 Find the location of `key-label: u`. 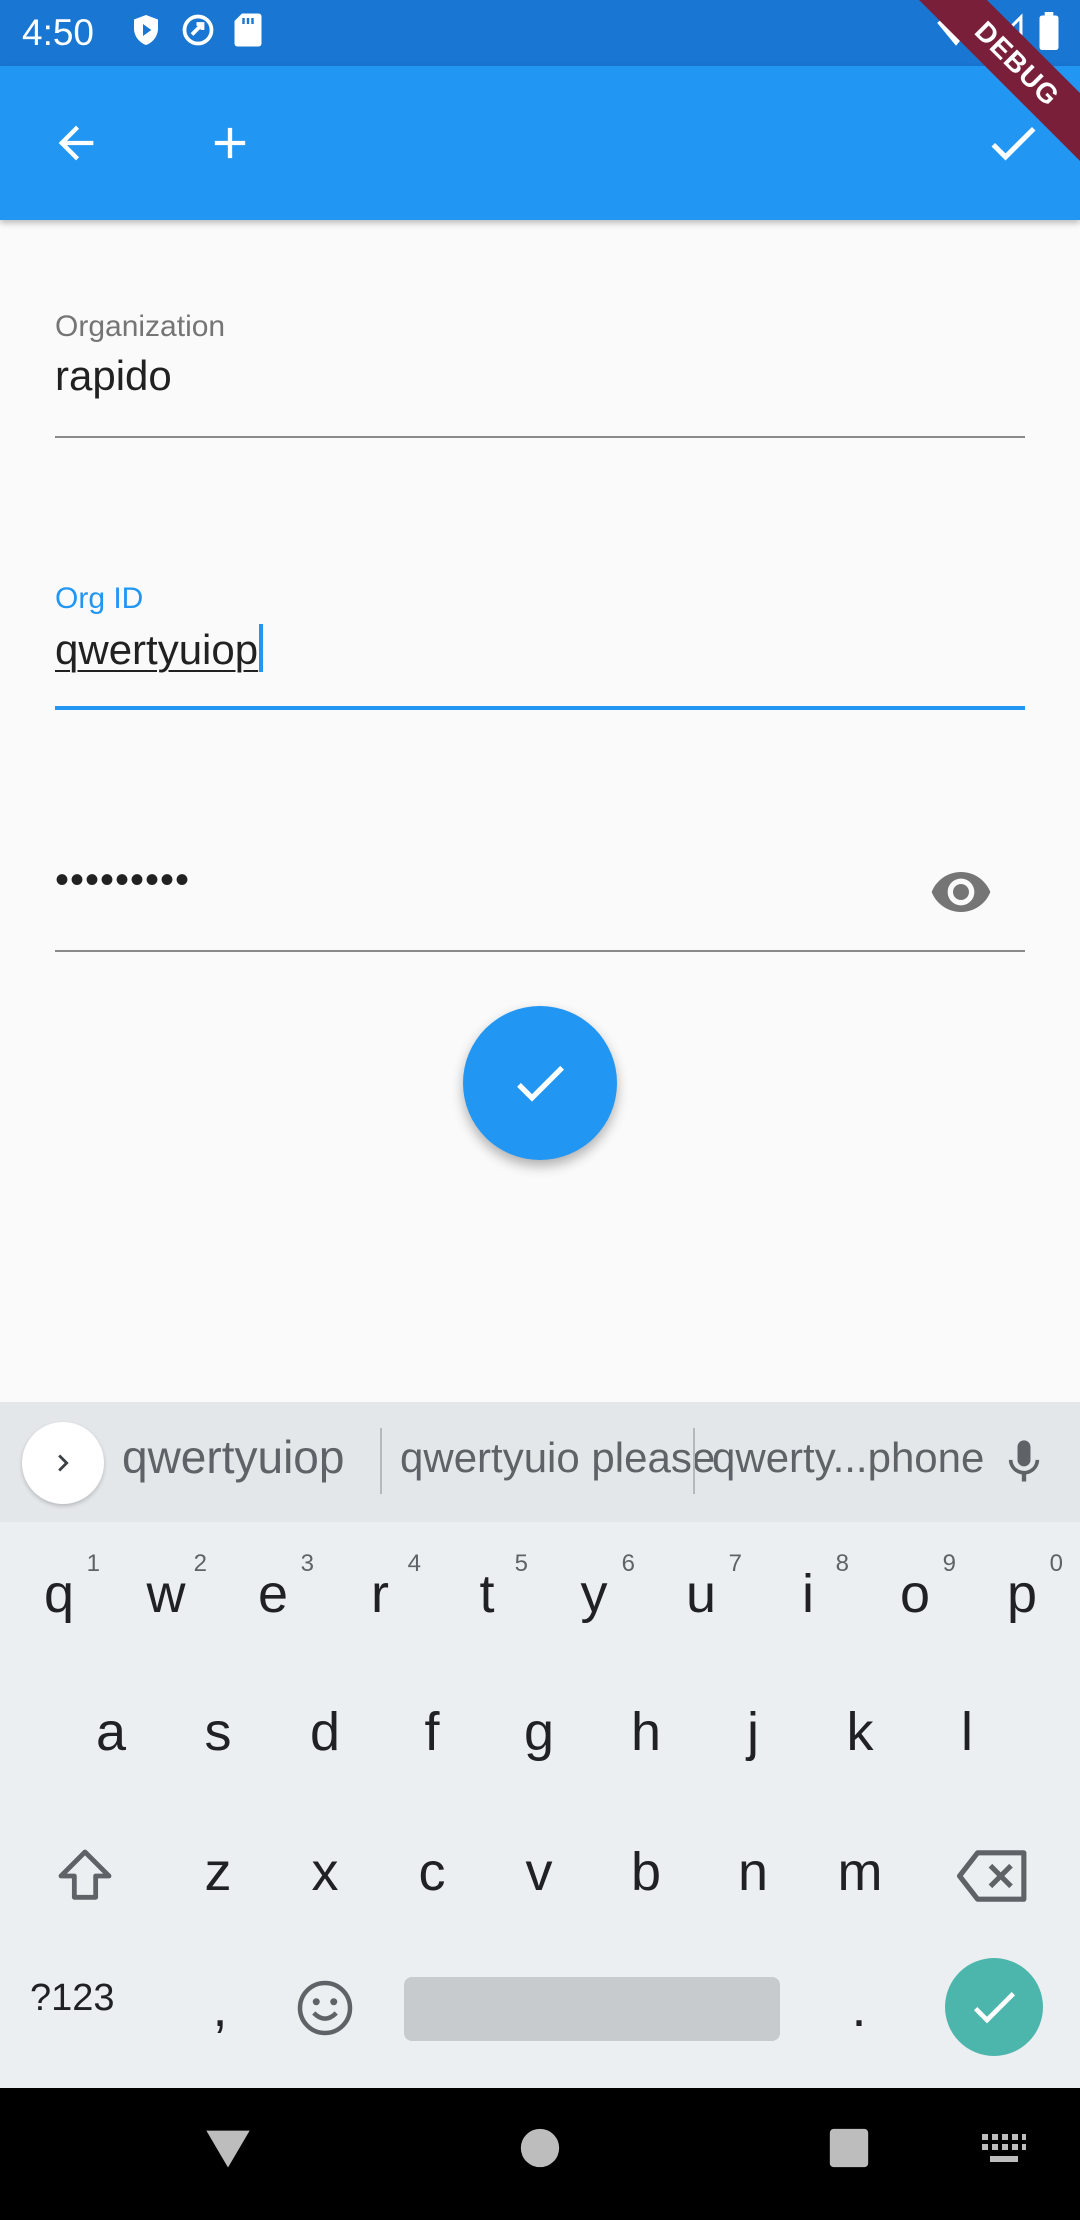

key-label: u is located at coordinates (701, 1594).